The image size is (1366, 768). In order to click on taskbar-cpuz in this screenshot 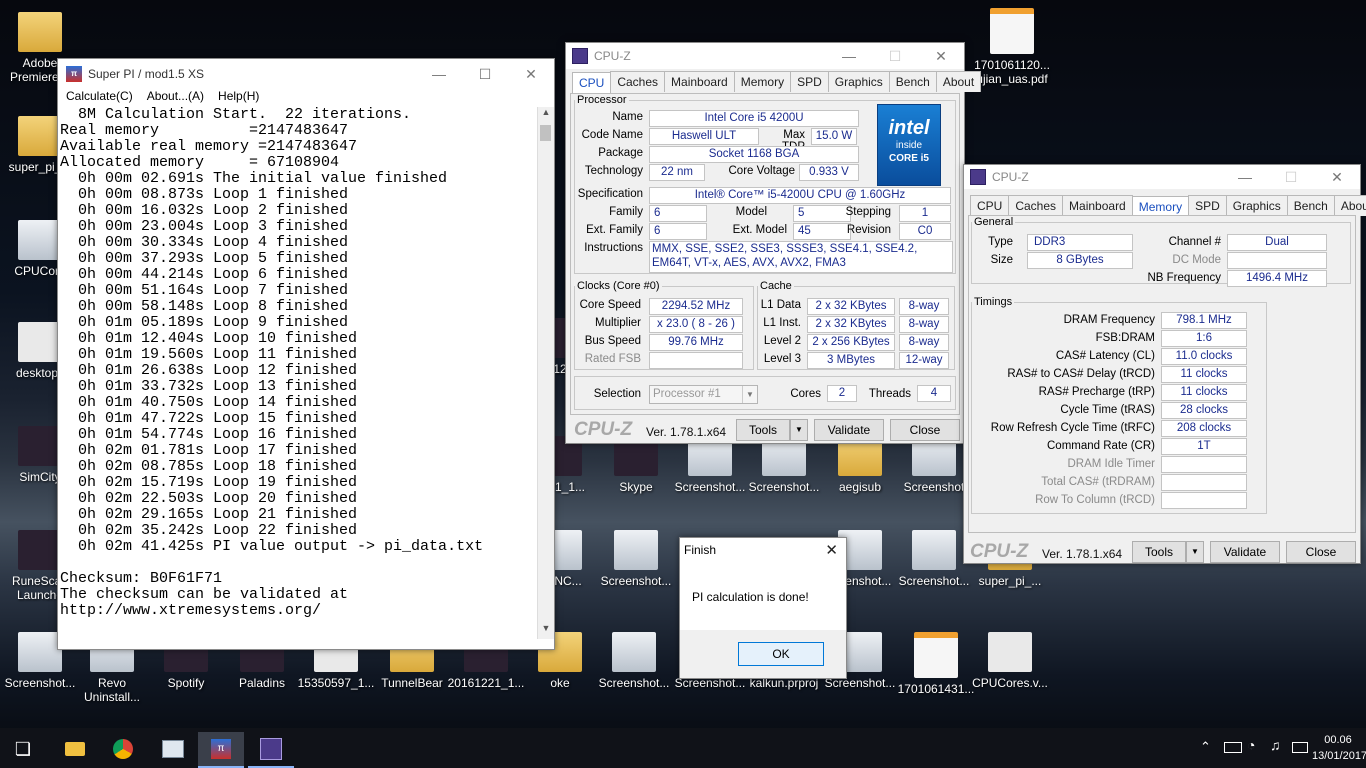, I will do `click(271, 750)`.